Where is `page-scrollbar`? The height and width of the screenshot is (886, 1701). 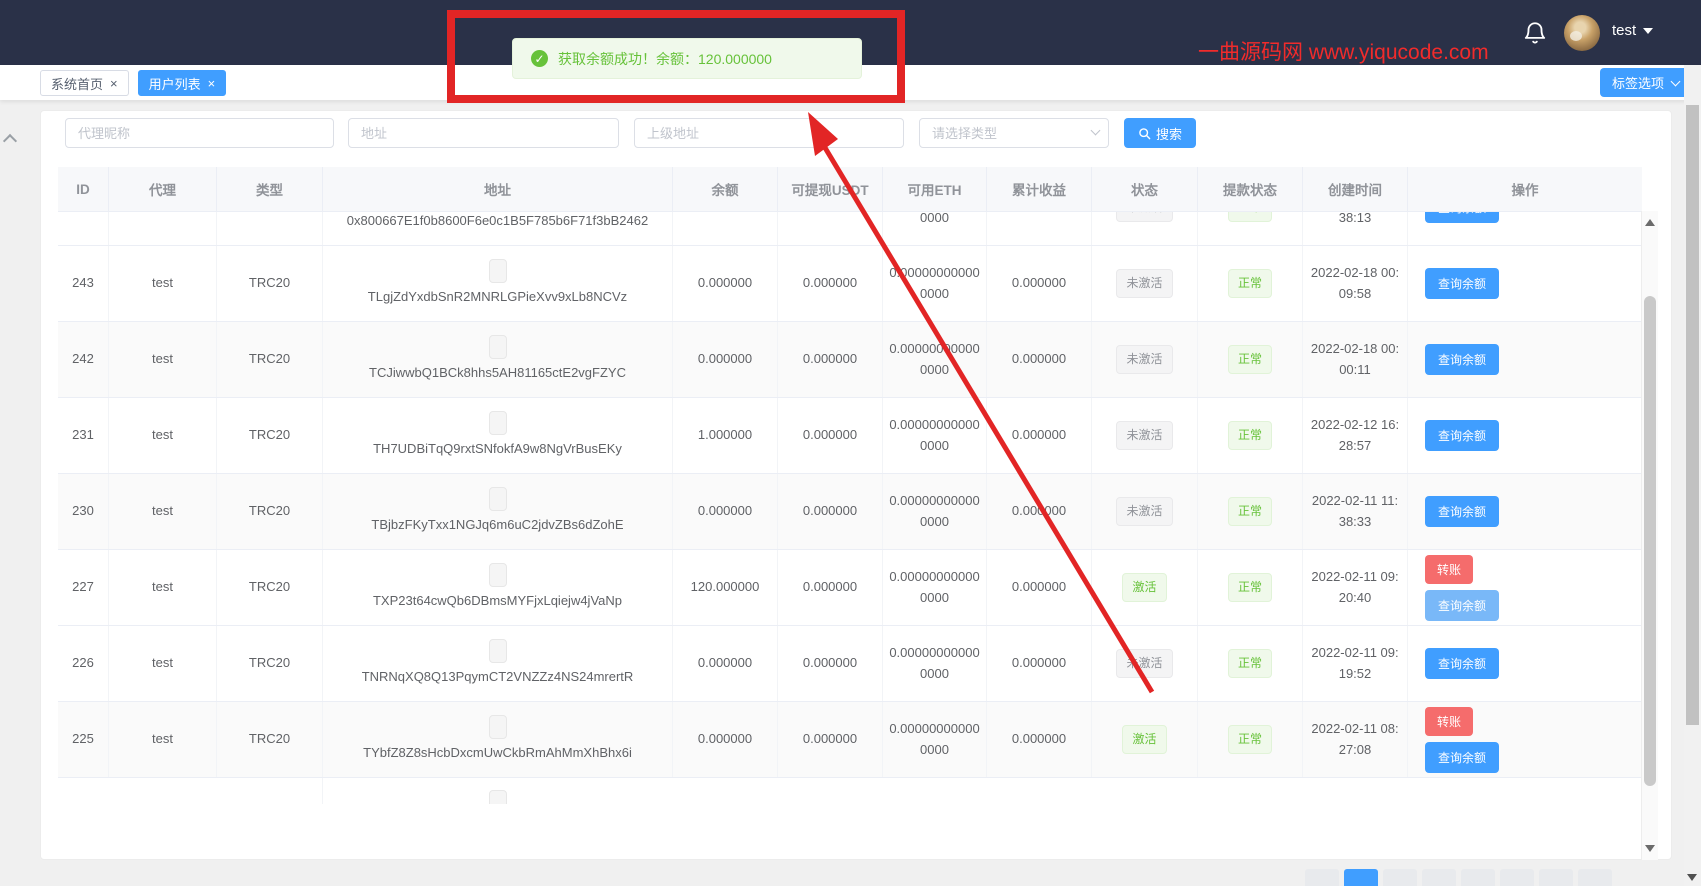 page-scrollbar is located at coordinates (1692, 475).